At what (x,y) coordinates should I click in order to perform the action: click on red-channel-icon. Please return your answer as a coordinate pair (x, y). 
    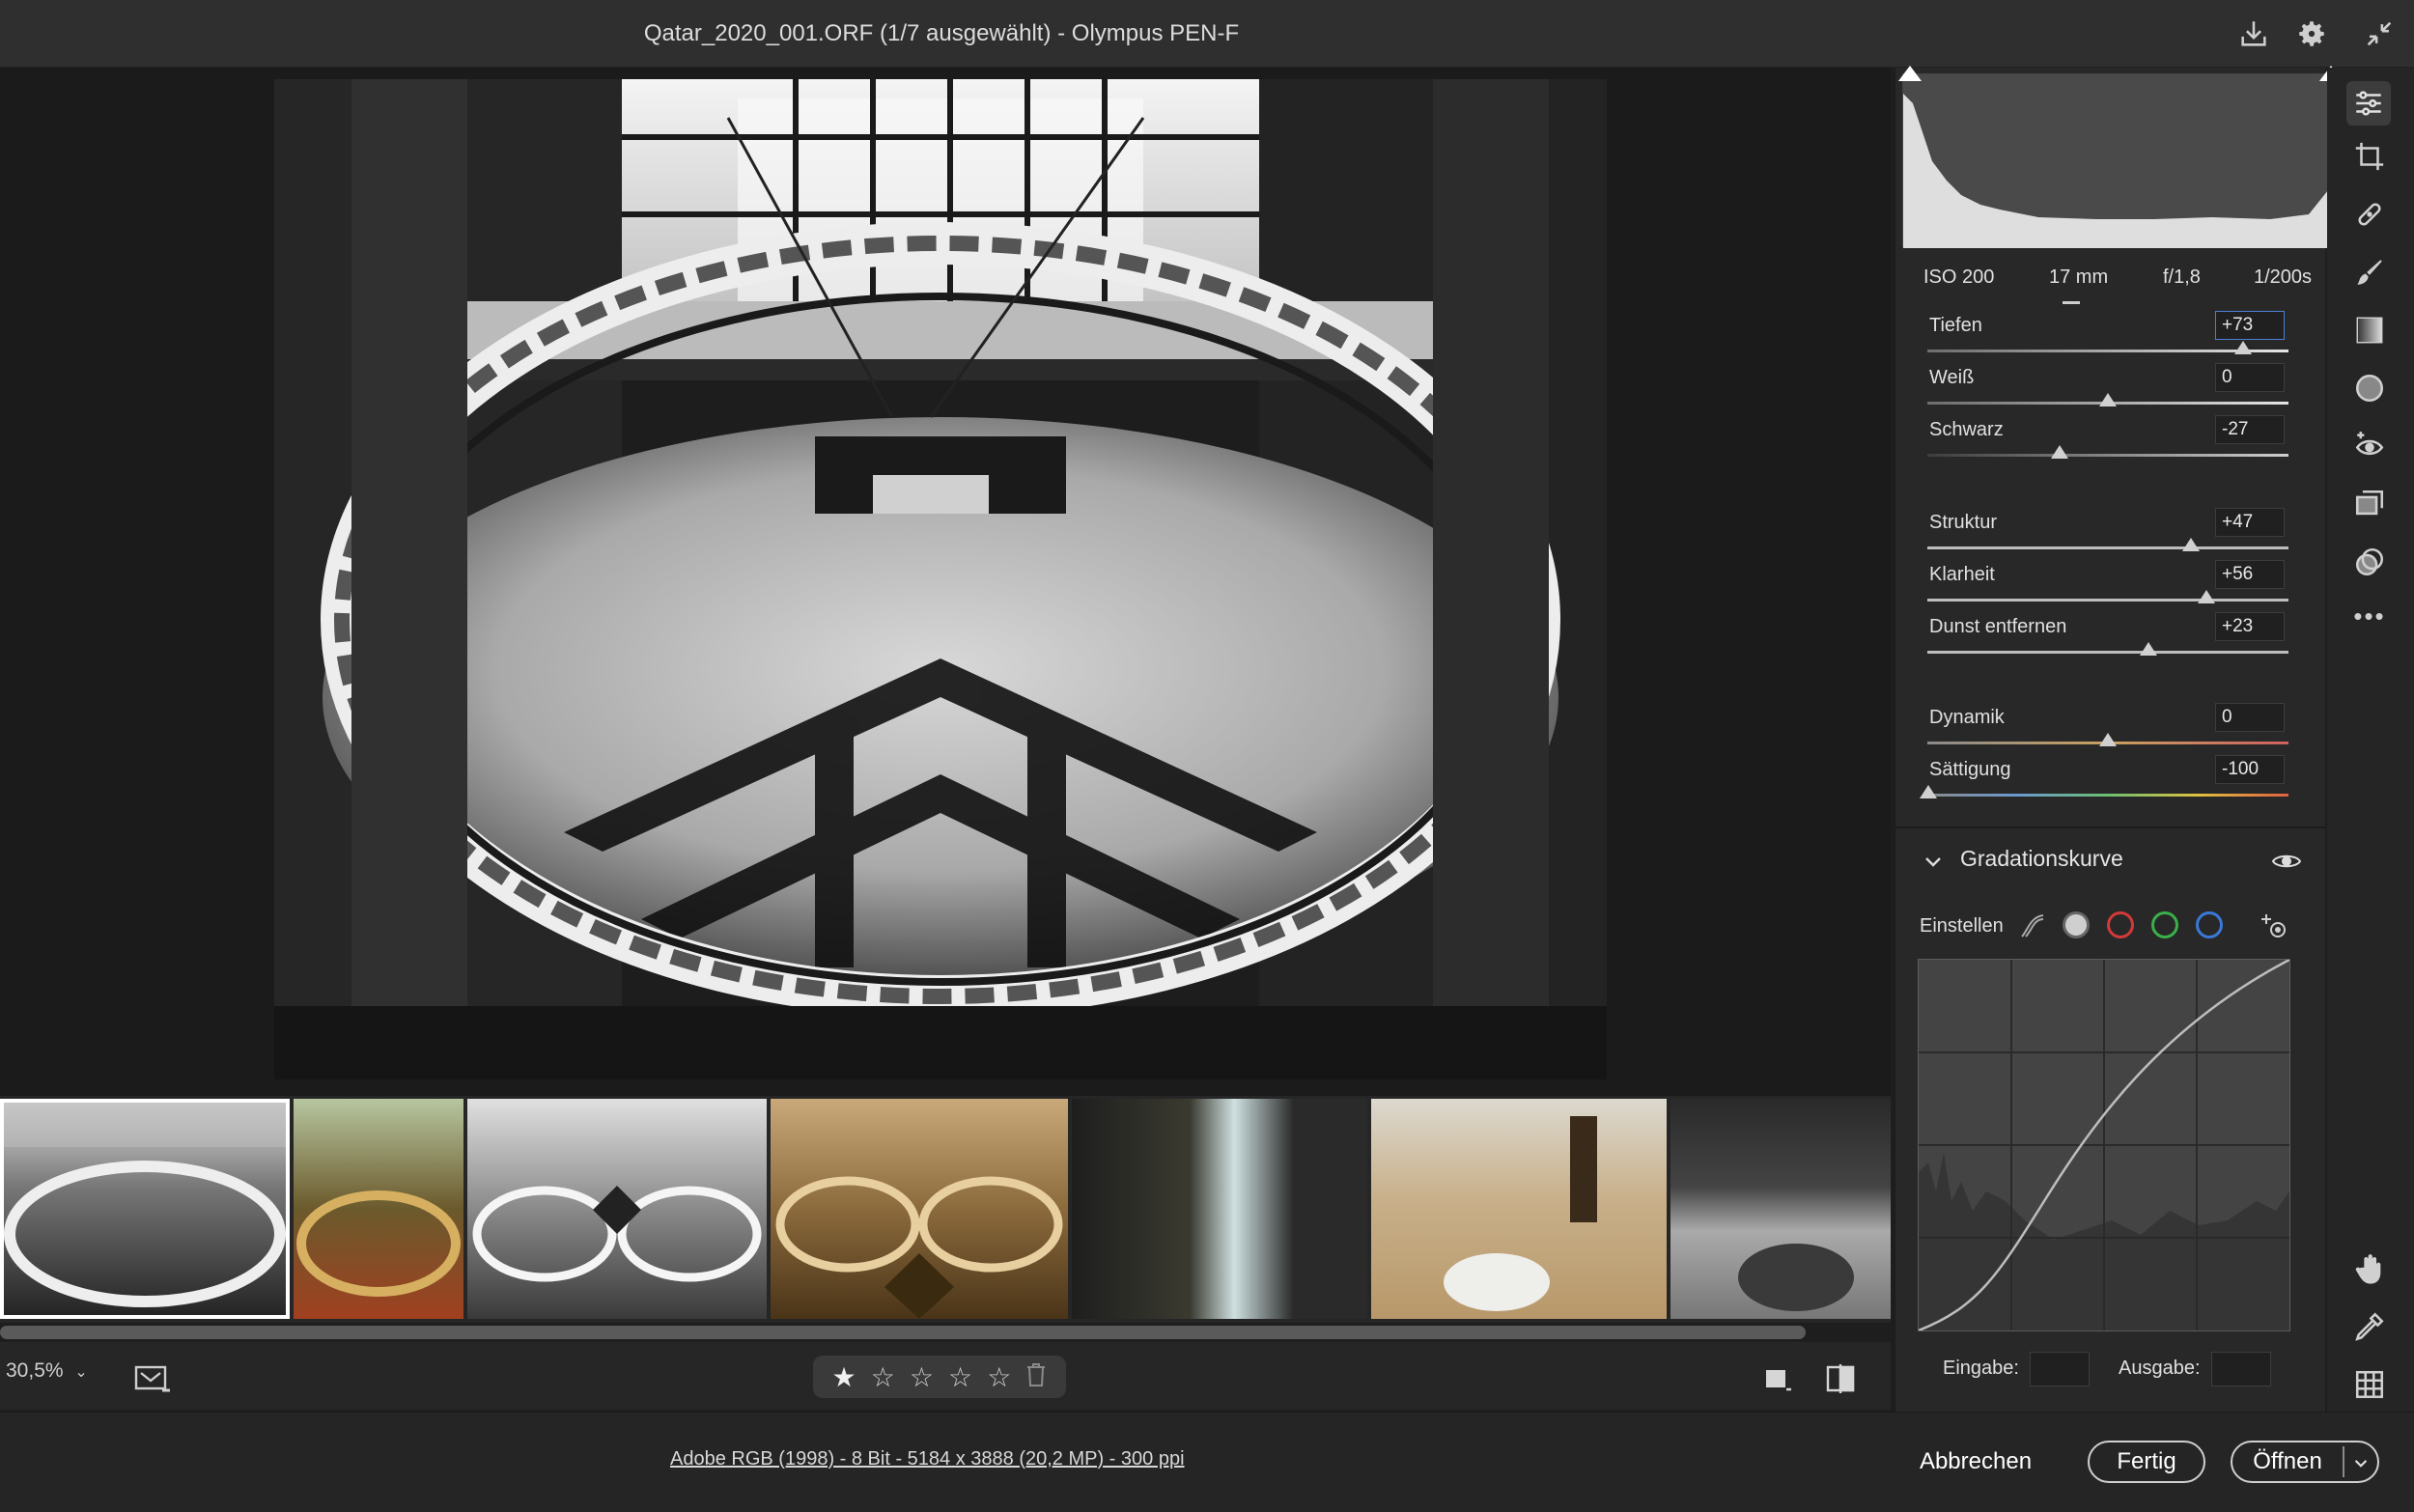
    Looking at the image, I should click on (2120, 925).